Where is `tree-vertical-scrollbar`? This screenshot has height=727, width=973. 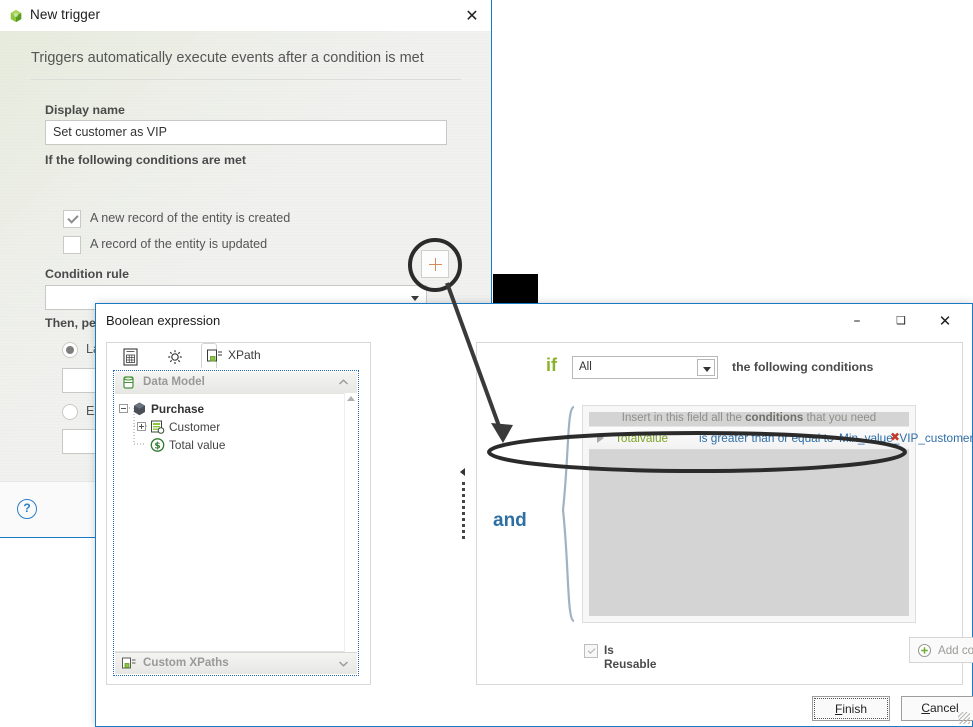
tree-vertical-scrollbar is located at coordinates (350, 522).